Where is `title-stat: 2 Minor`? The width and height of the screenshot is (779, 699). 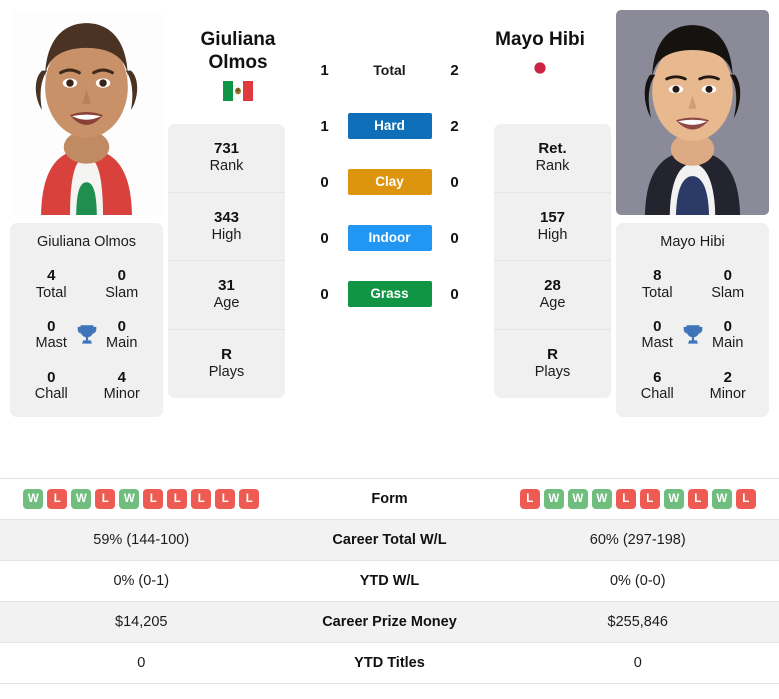 title-stat: 2 Minor is located at coordinates (728, 386).